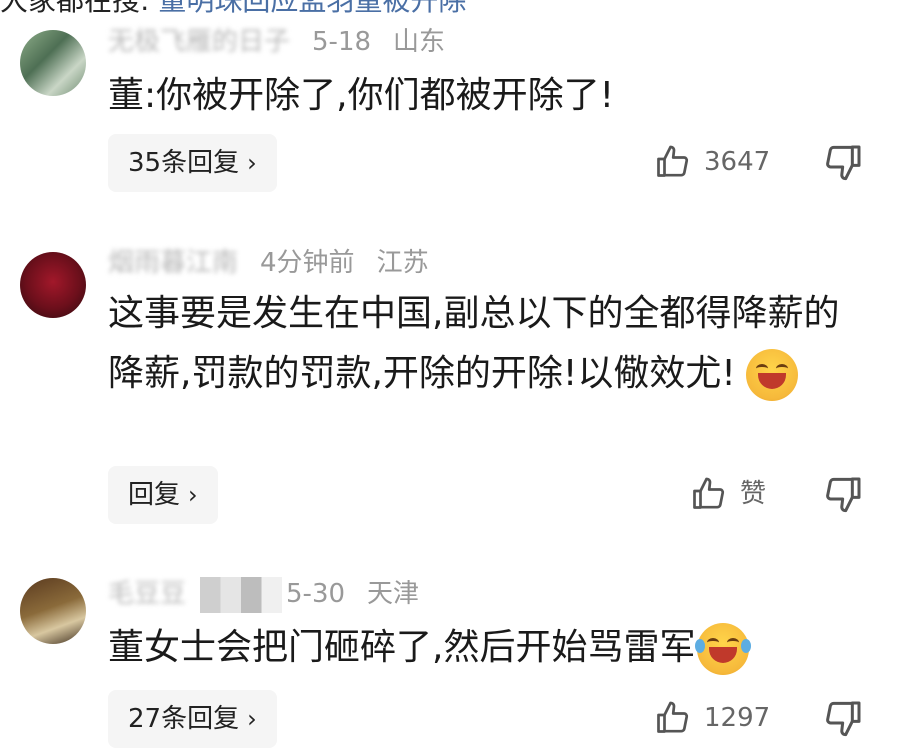 The image size is (906, 748). Describe the element at coordinates (771, 375) in the screenshot. I see `laughing-emoji-icon` at that location.